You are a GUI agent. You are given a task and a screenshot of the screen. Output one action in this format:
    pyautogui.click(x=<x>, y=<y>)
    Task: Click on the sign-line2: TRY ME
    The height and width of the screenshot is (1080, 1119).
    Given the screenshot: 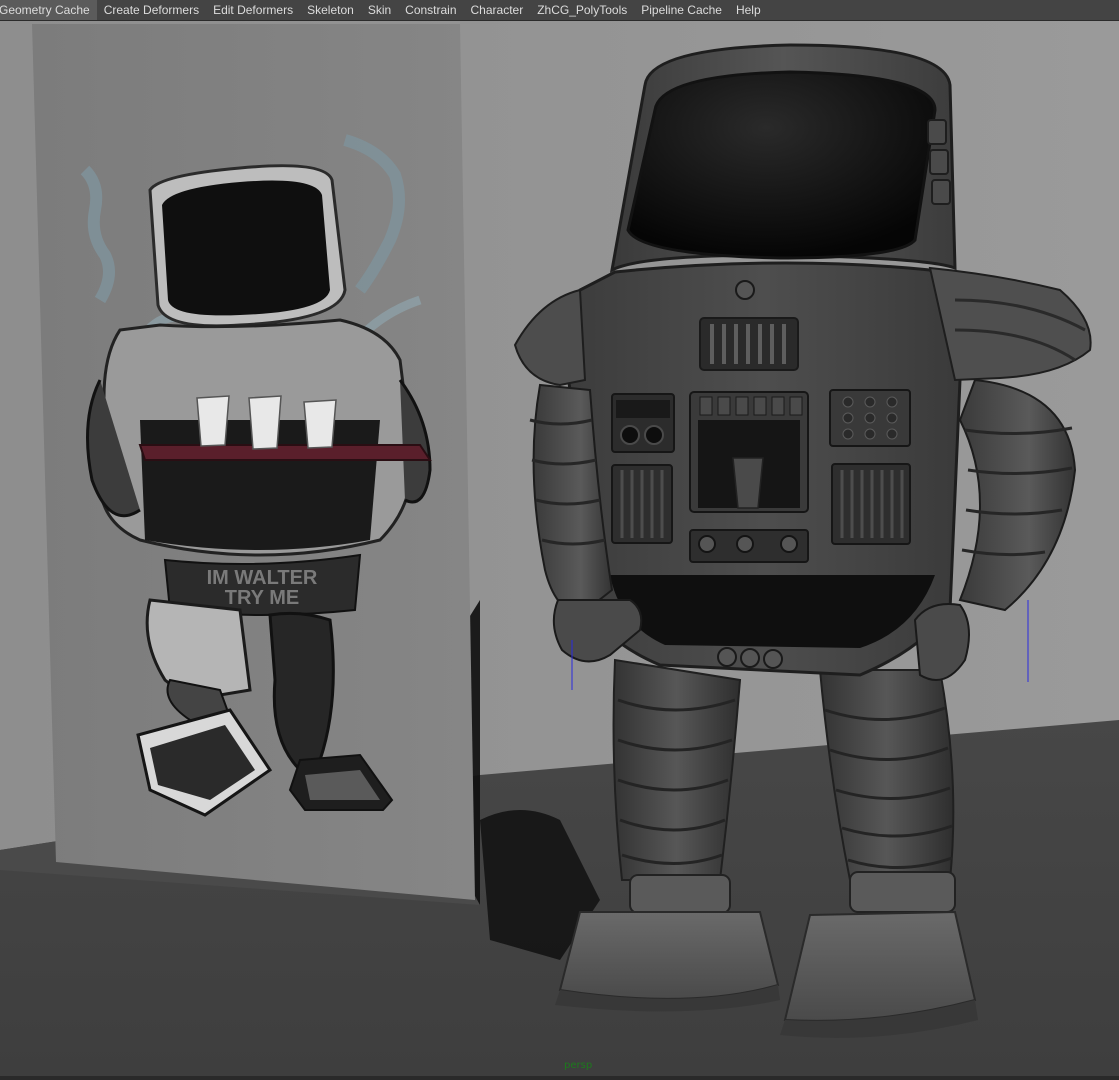 What is the action you would take?
    pyautogui.click(x=262, y=598)
    